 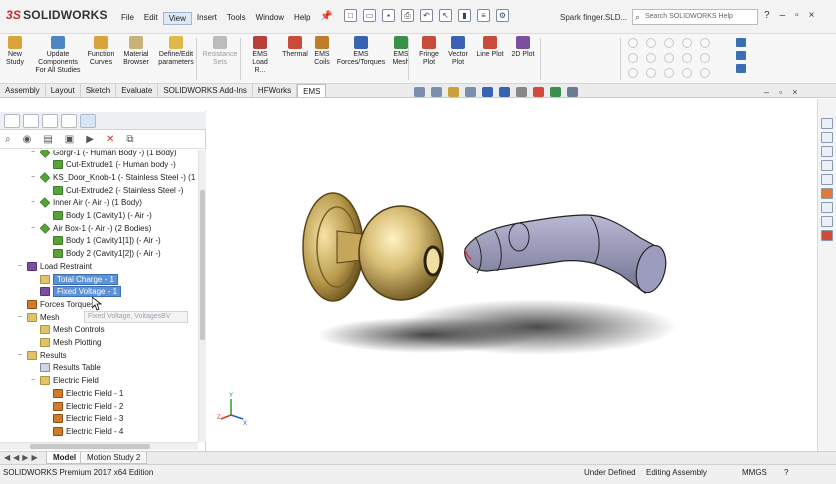 What do you see at coordinates (129, 139) in the screenshot?
I see `copy-icon: ⧉` at bounding box center [129, 139].